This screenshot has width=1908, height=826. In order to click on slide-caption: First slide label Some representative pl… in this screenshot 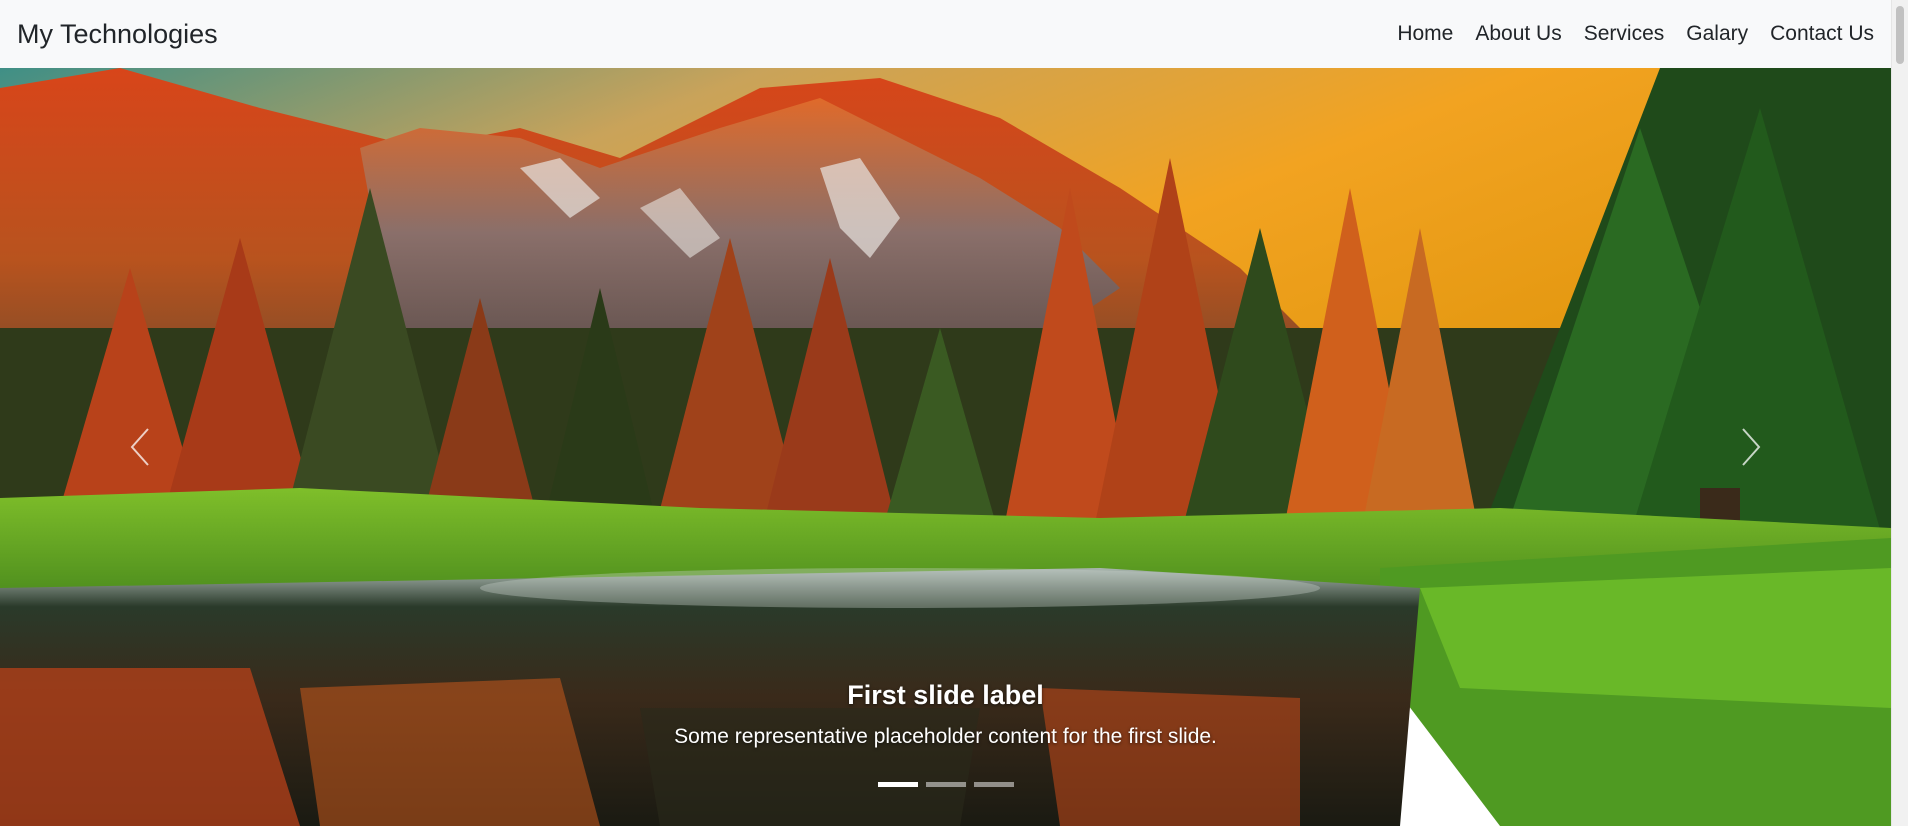, I will do `click(945, 714)`.